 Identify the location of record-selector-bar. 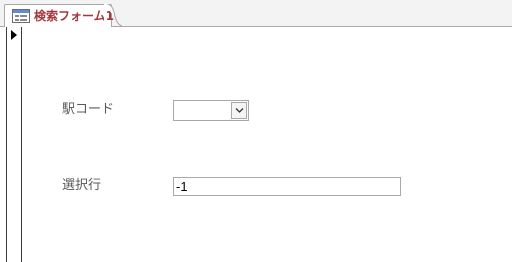
(11, 144).